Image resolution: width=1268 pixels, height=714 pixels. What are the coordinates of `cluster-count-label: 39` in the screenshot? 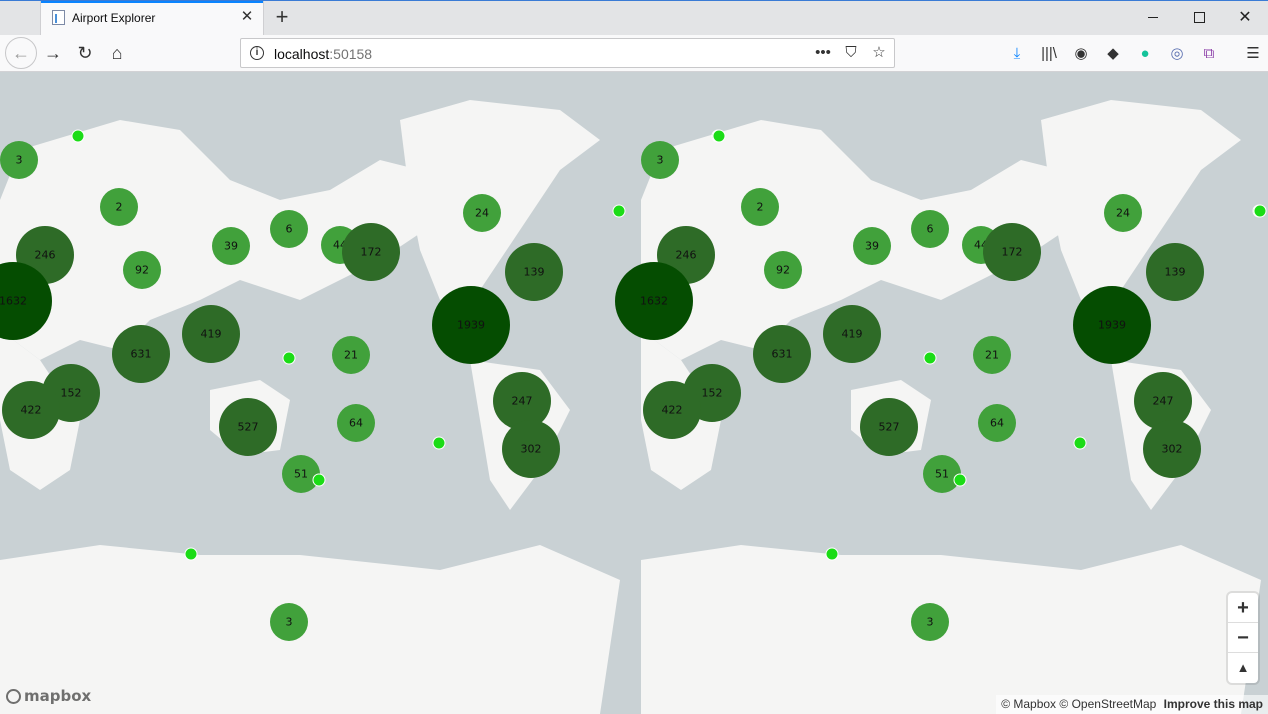 It's located at (231, 246).